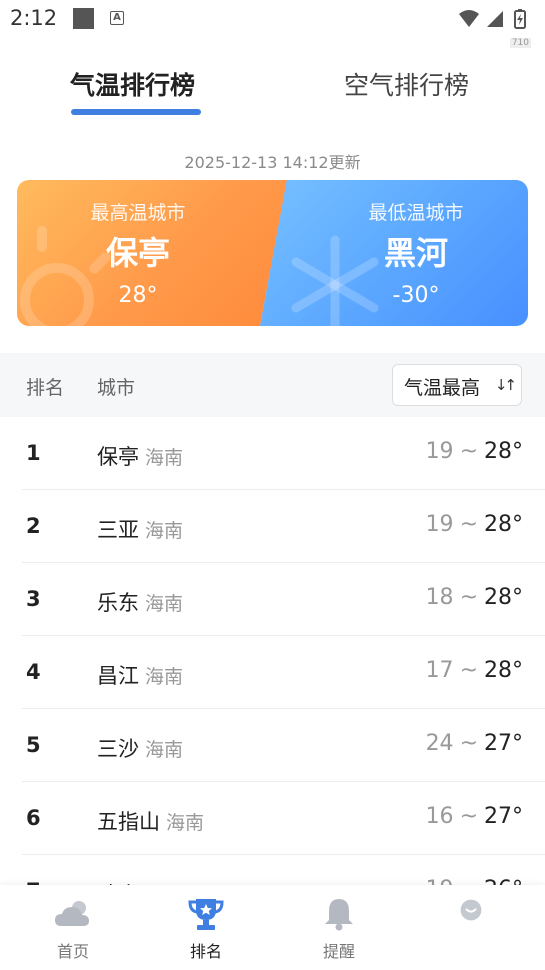 The width and height of the screenshot is (545, 970). I want to click on update-timestamp: 2025-12-13 14:12更新, so click(272, 162).